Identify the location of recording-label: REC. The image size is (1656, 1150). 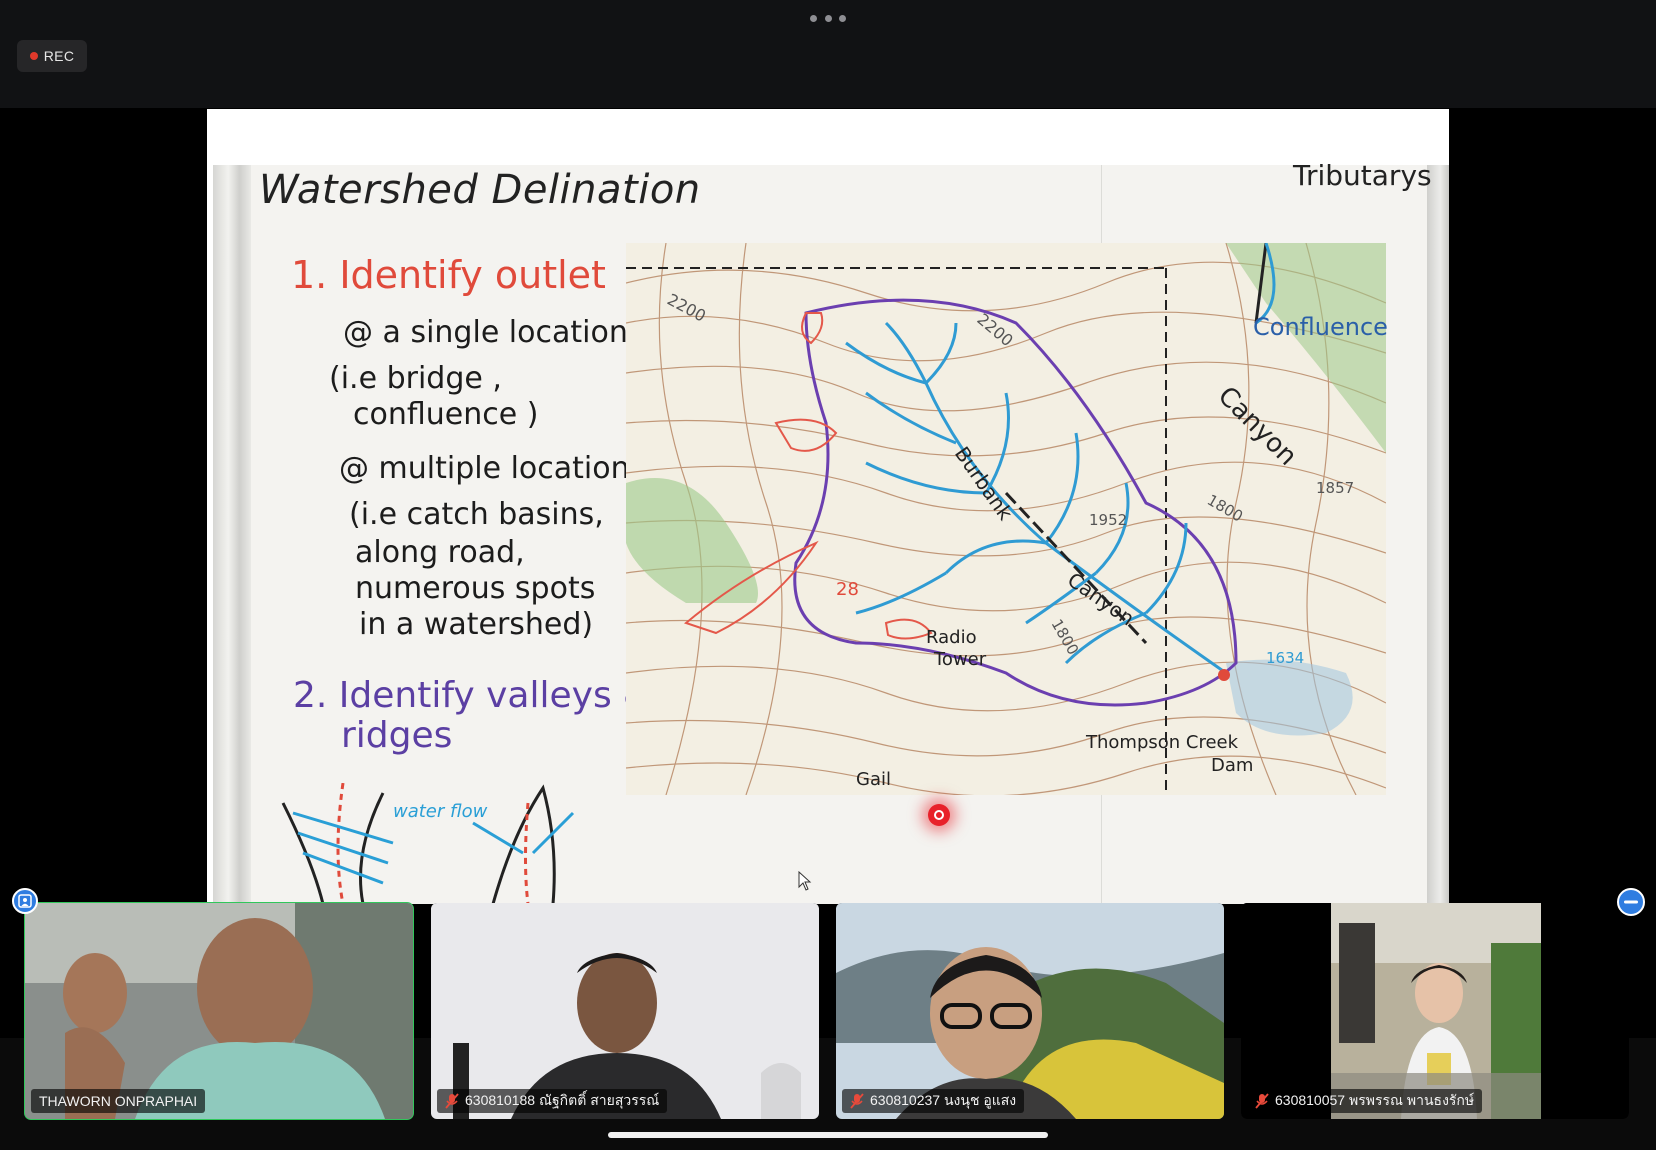
(59, 56).